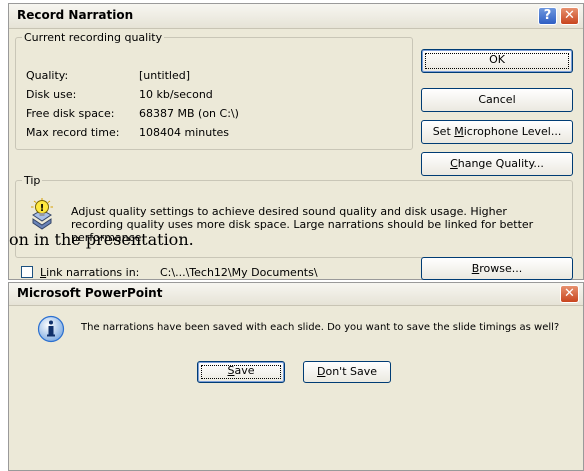  Describe the element at coordinates (51, 94) in the screenshot. I see `disk-use-label: Disk use:` at that location.